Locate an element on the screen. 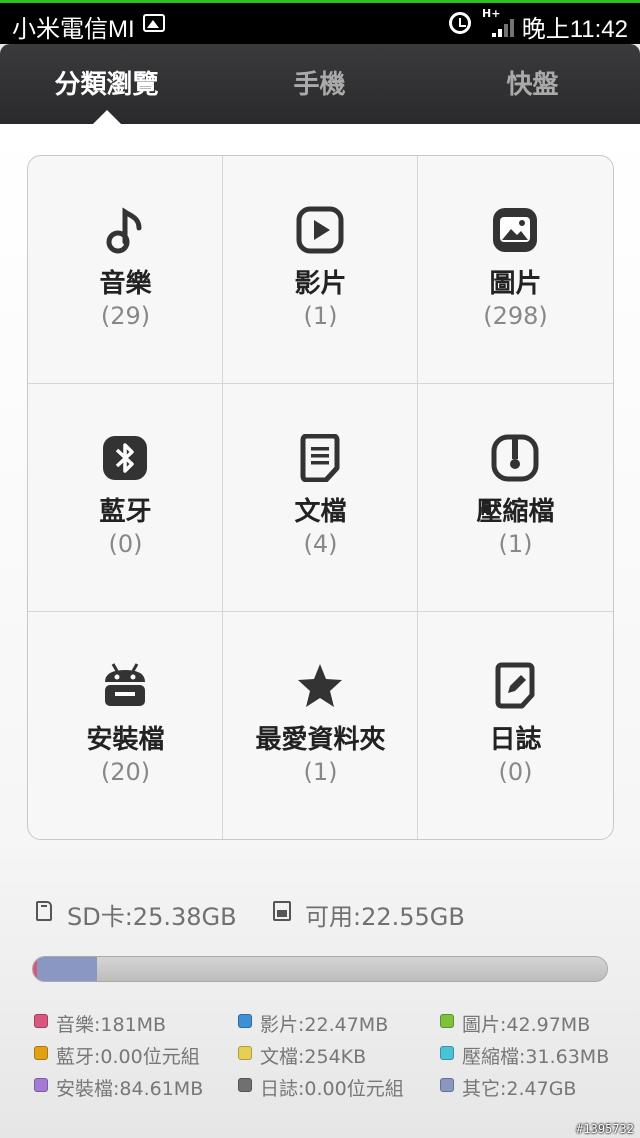  legend-text: 日誌:0.00位元組 is located at coordinates (332, 1089).